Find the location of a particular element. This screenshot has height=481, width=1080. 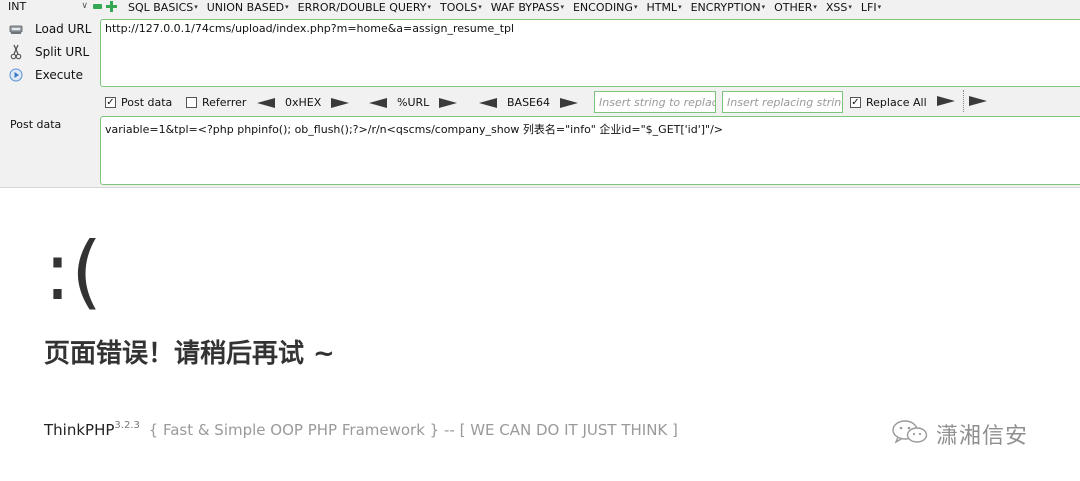

menu-xss: XSS▾ is located at coordinates (839, 7).